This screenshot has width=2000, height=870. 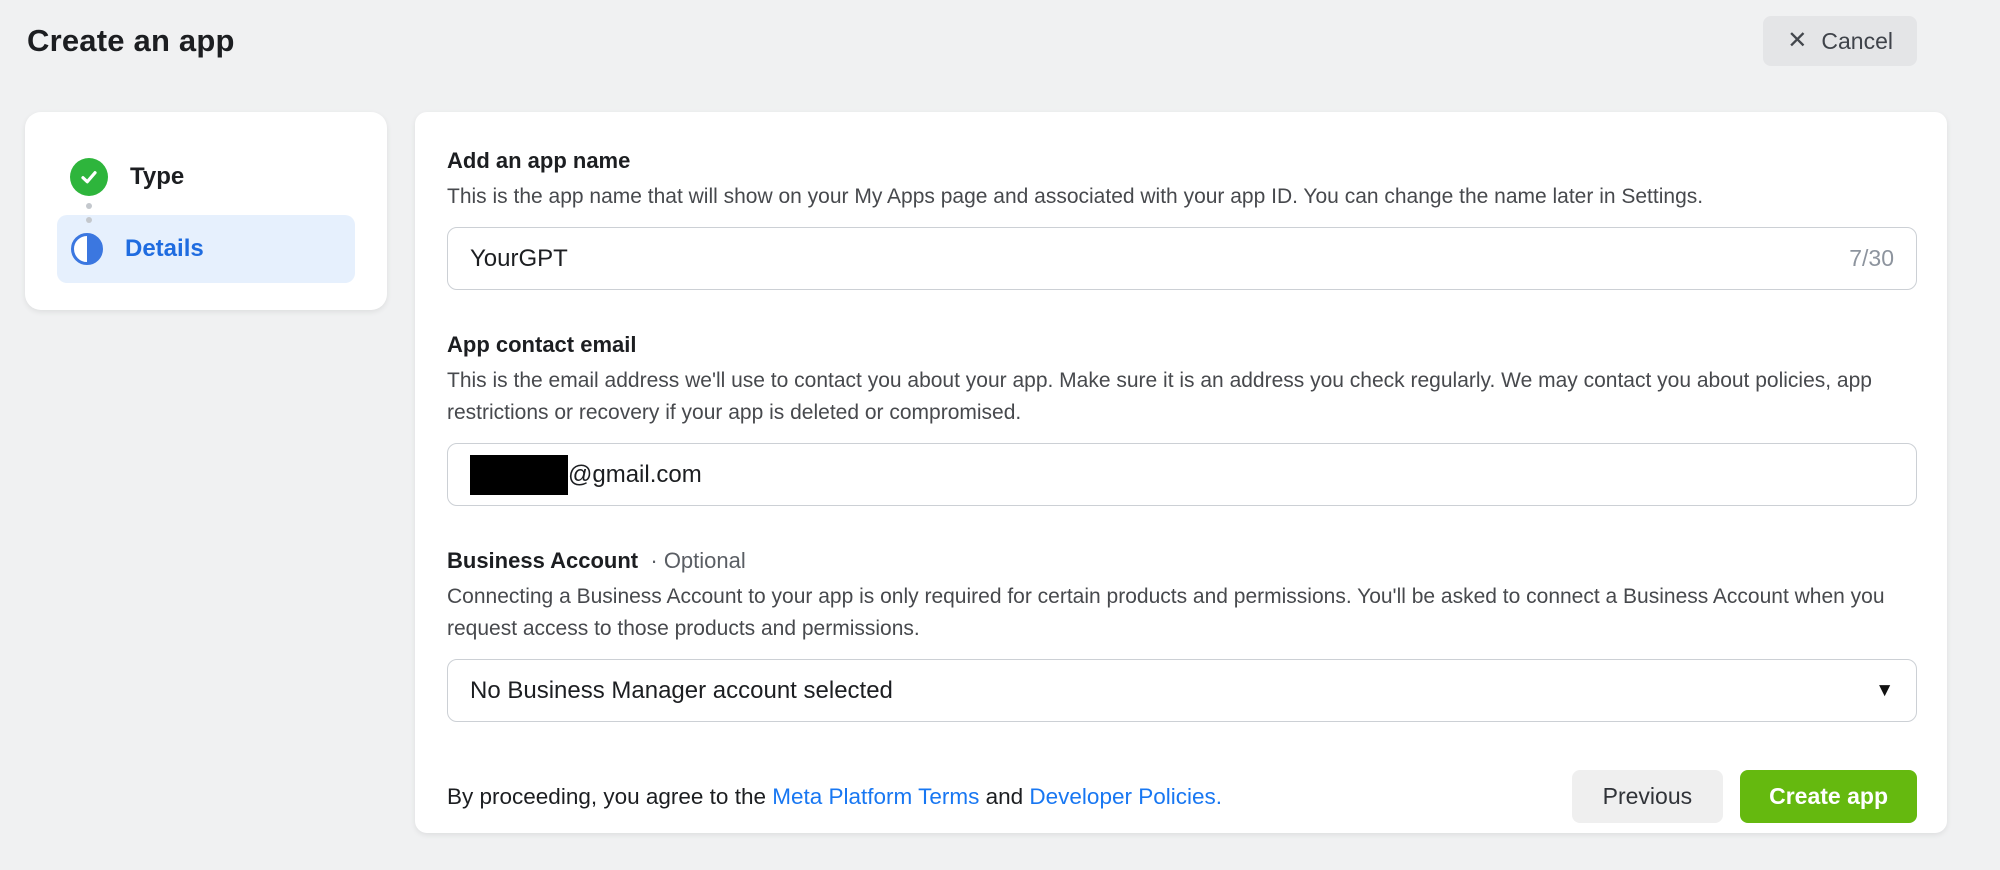 What do you see at coordinates (519, 474) in the screenshot?
I see `redacted-email-box` at bounding box center [519, 474].